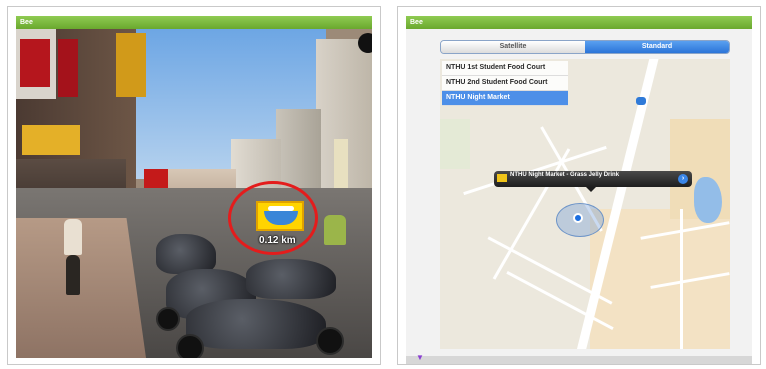  What do you see at coordinates (365, 43) in the screenshot?
I see `camera-overlay-dot` at bounding box center [365, 43].